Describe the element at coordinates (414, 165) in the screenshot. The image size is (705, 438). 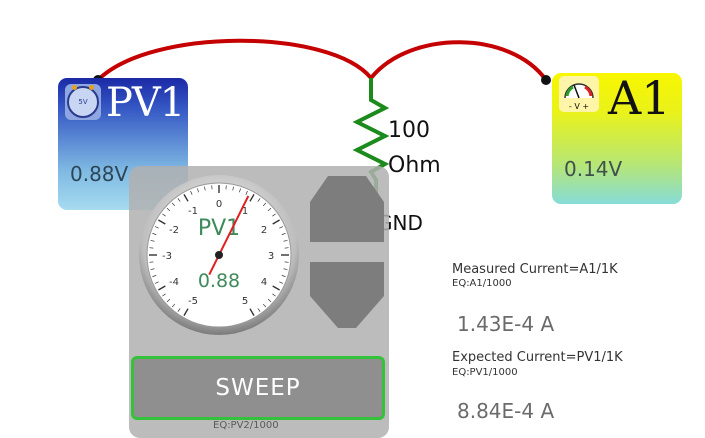
I see `resistor-unit: Ohm` at that location.